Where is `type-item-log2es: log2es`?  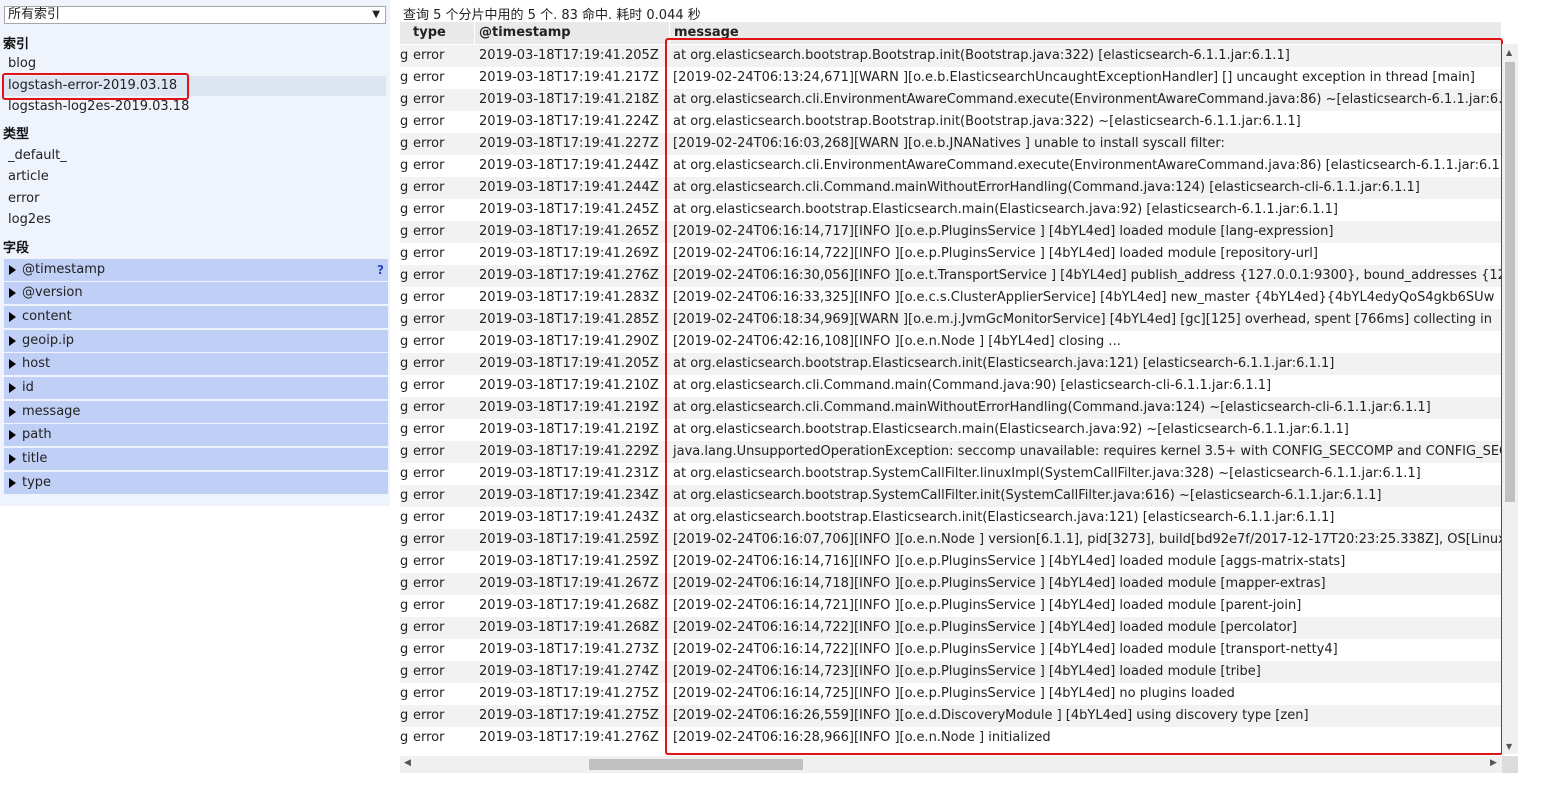
type-item-log2es: log2es is located at coordinates (195, 220).